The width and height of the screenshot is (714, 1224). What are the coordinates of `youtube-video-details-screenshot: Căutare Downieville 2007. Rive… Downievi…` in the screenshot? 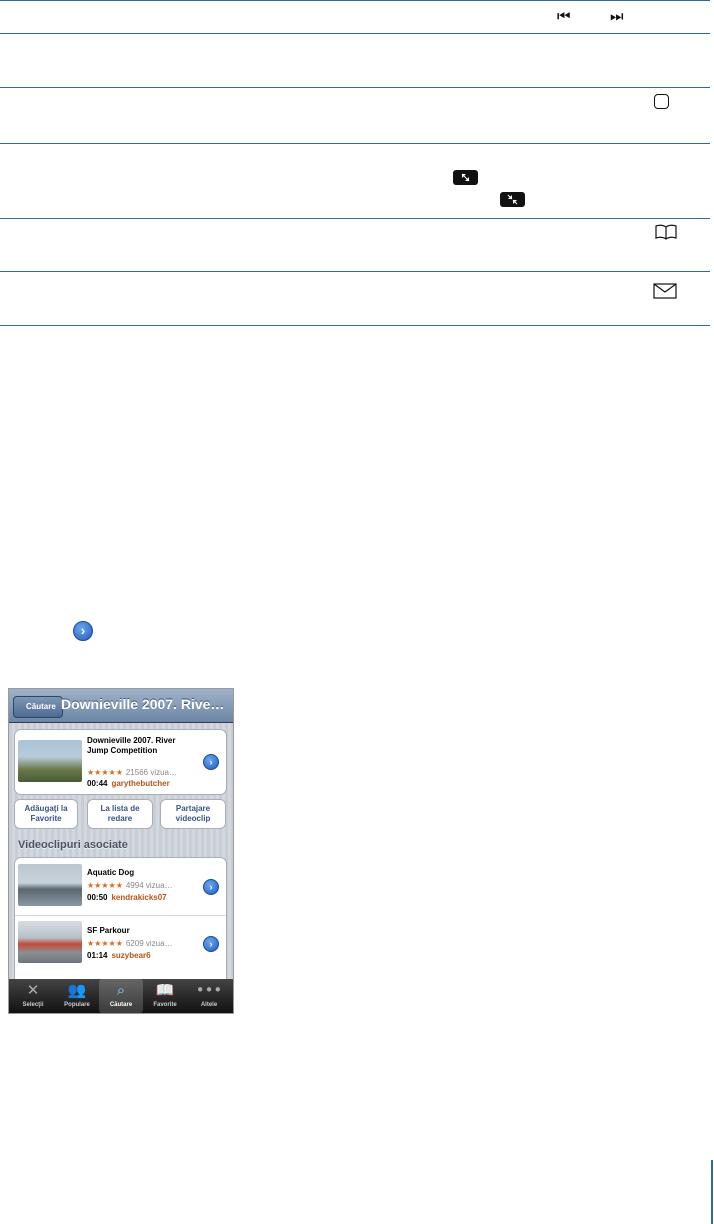 It's located at (121, 851).